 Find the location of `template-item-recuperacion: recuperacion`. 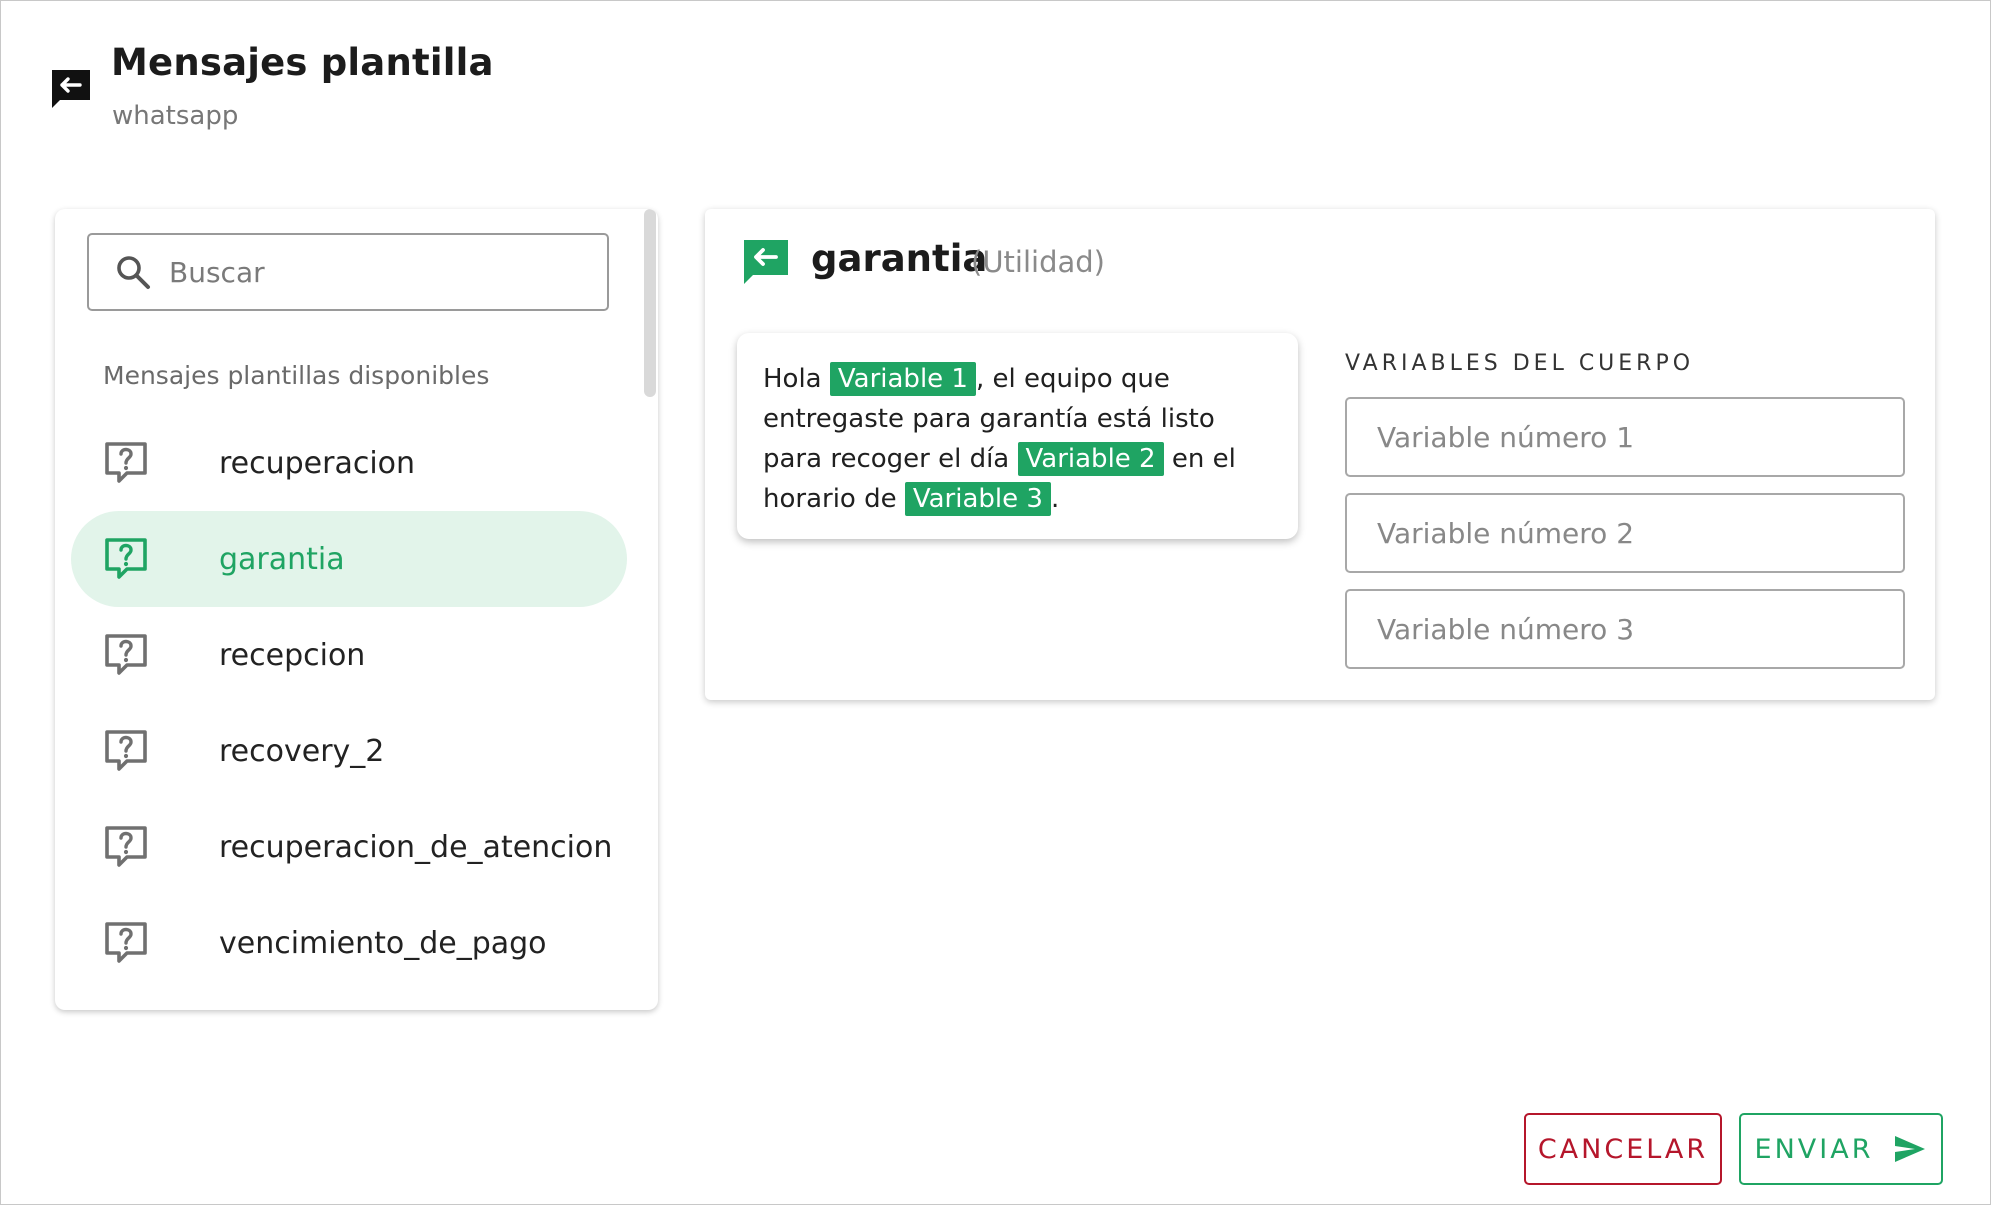

template-item-recuperacion: recuperacion is located at coordinates (349, 463).